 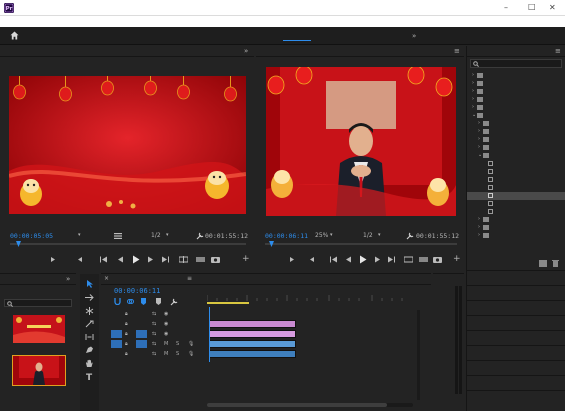 I want to click on workspace-tab-effects, so click(x=297, y=37).